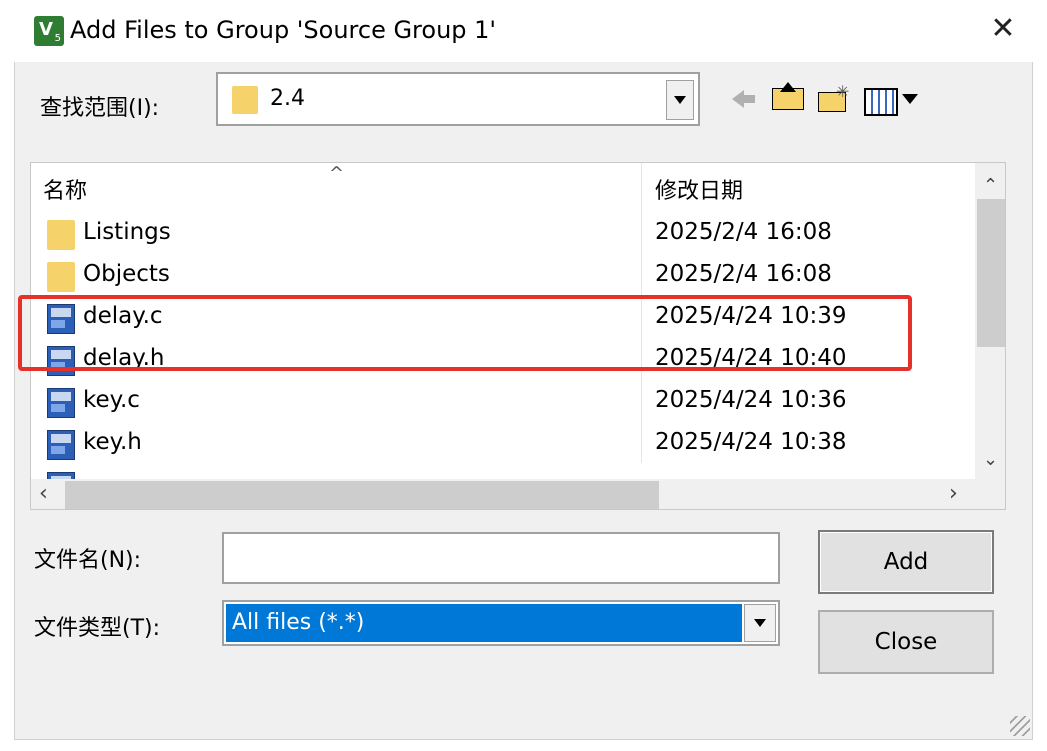 Image resolution: width=1047 pixels, height=751 pixels. I want to click on sort-indicator-icon: ^, so click(337, 173).